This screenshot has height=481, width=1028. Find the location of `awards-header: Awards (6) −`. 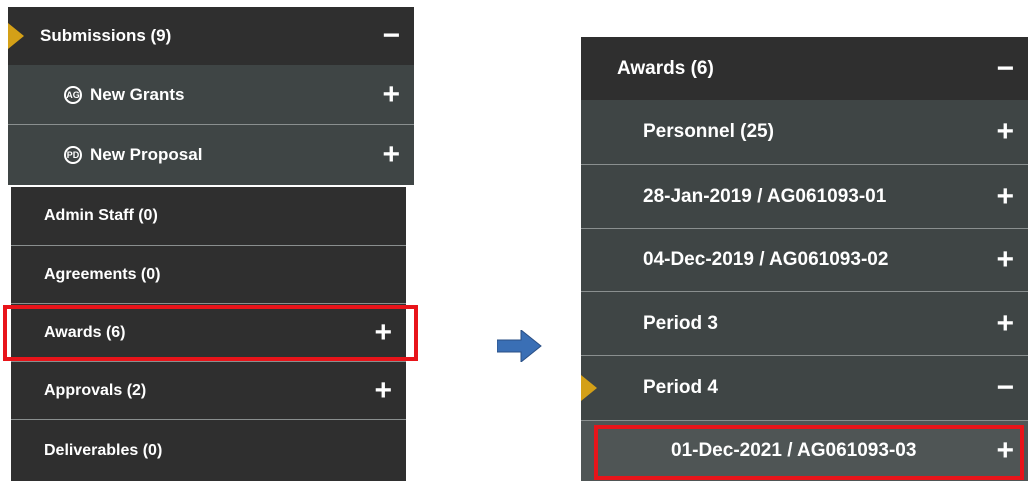

awards-header: Awards (6) − is located at coordinates (804, 68).